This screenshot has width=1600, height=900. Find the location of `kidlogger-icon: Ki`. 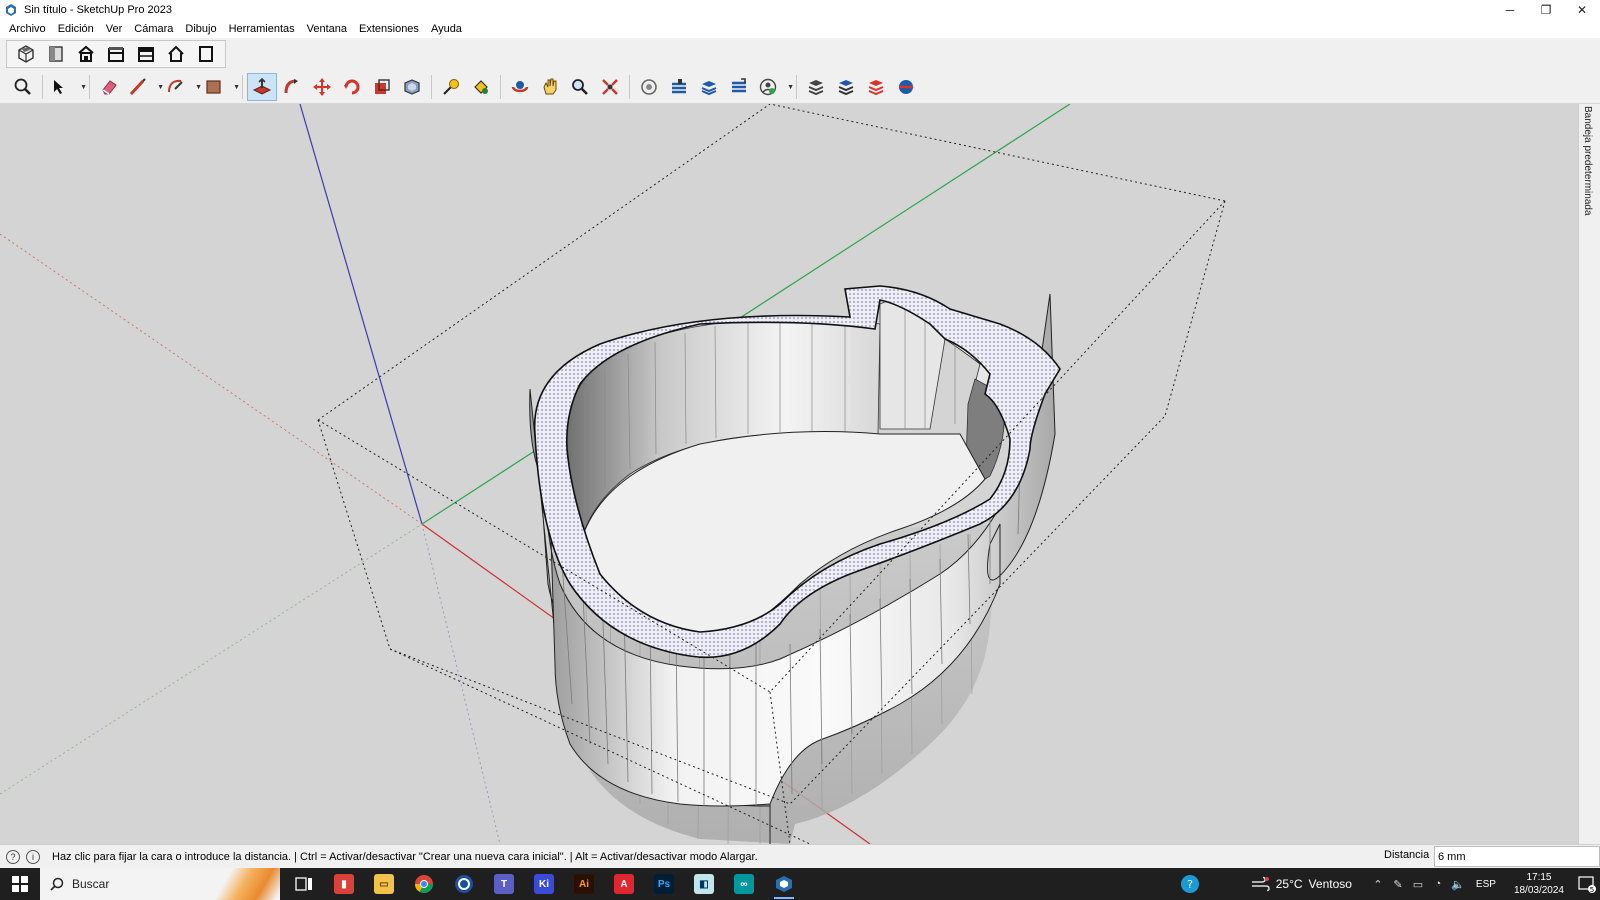

kidlogger-icon: Ki is located at coordinates (544, 884).